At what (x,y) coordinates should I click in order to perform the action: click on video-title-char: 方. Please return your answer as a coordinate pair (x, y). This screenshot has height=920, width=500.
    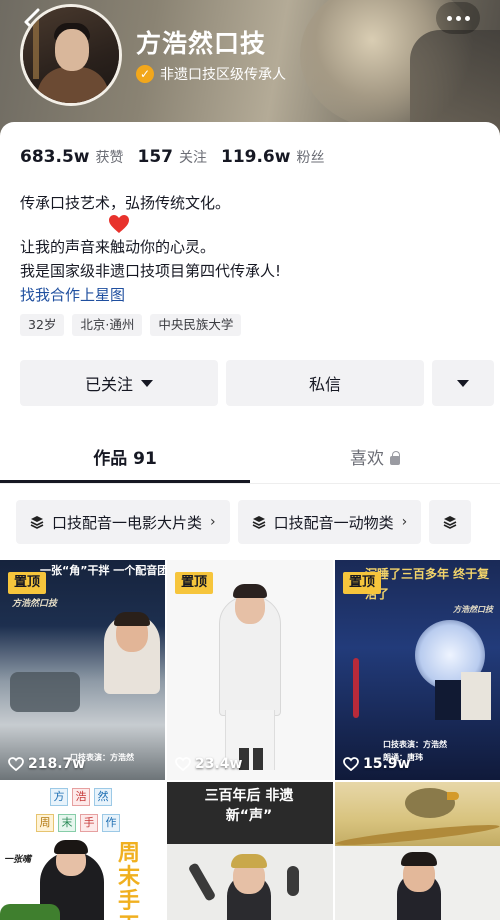
    Looking at the image, I should click on (59, 797).